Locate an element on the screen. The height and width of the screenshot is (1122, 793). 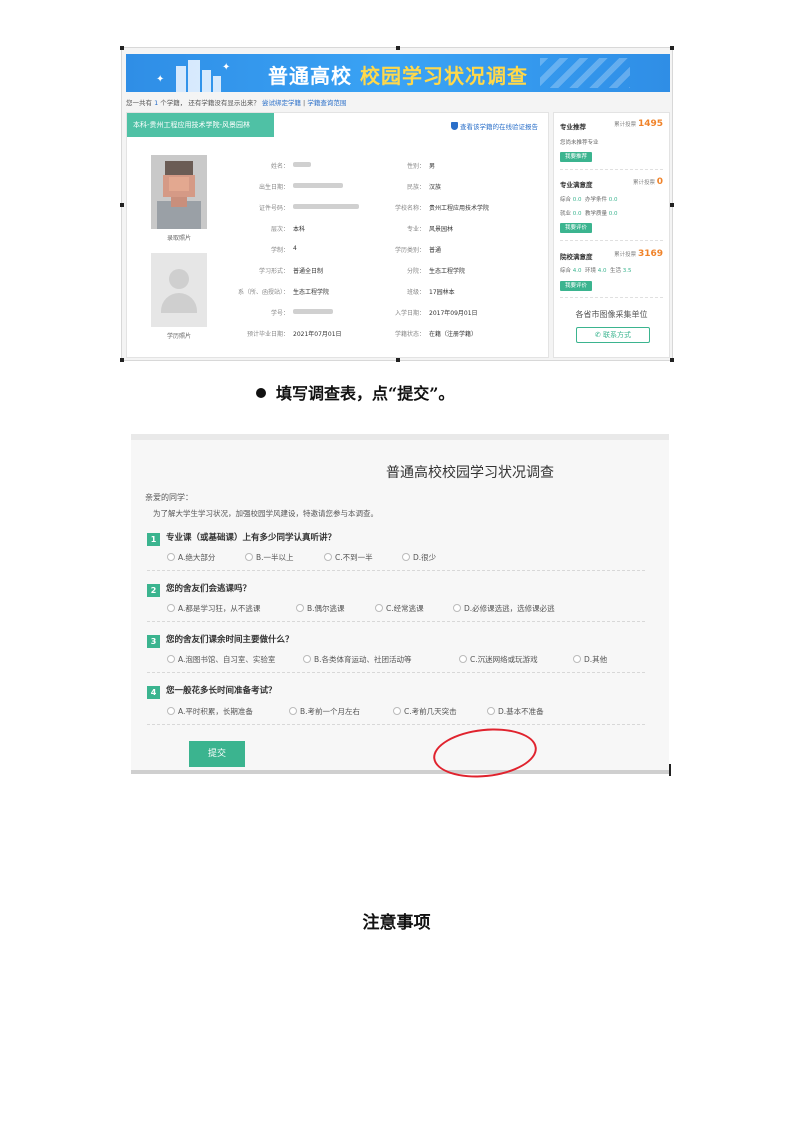
option-radio: A.绝大部分 is located at coordinates (191, 557).